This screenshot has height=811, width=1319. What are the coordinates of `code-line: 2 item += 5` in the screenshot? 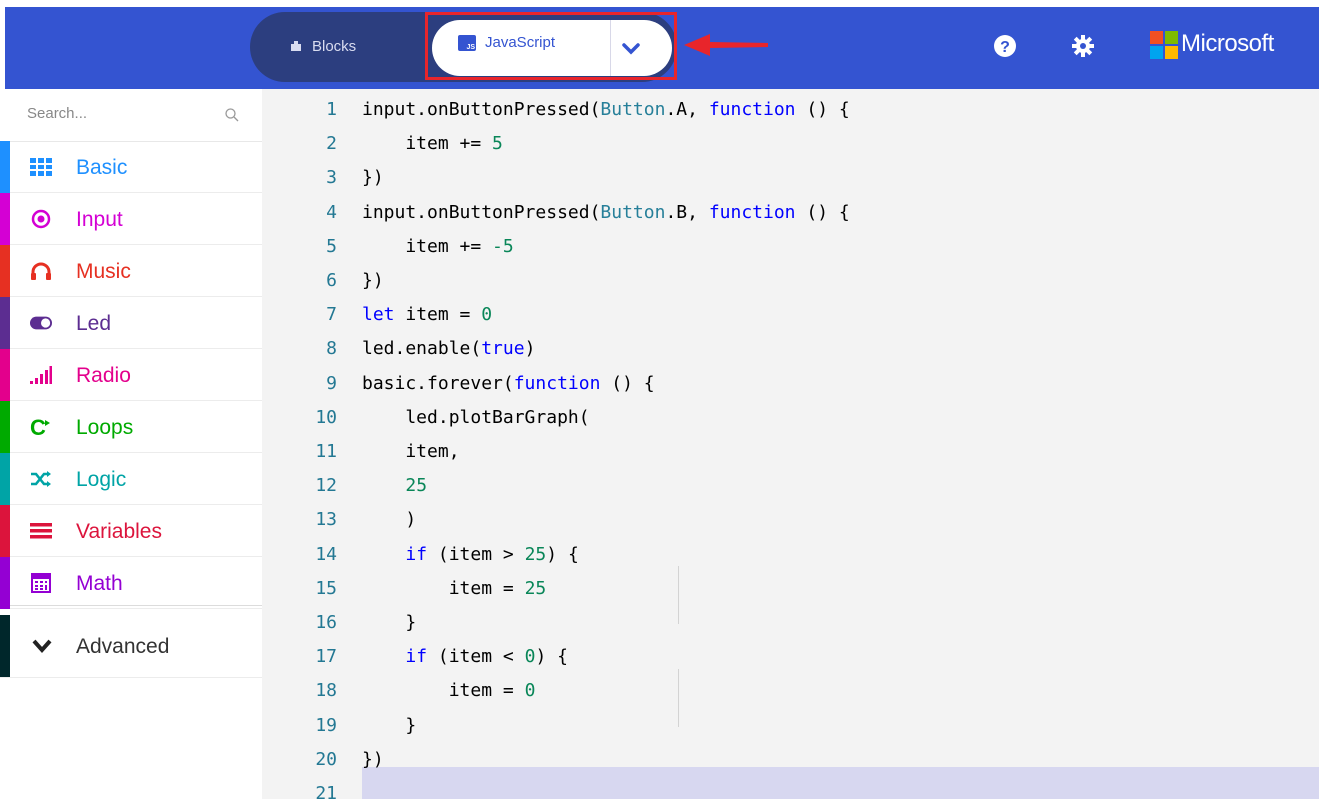 It's located at (790, 144).